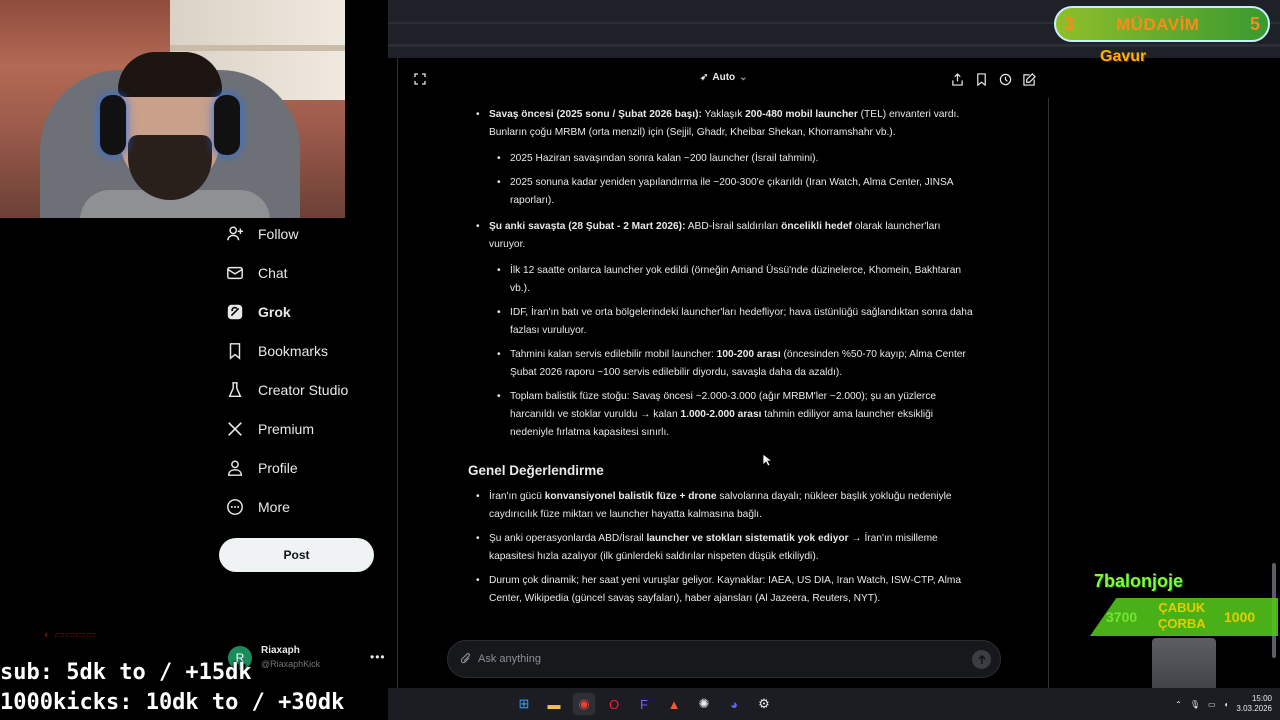 This screenshot has width=1280, height=720. What do you see at coordinates (733, 226) in the screenshot?
I see `text: ABD-İsrail saldırıları` at bounding box center [733, 226].